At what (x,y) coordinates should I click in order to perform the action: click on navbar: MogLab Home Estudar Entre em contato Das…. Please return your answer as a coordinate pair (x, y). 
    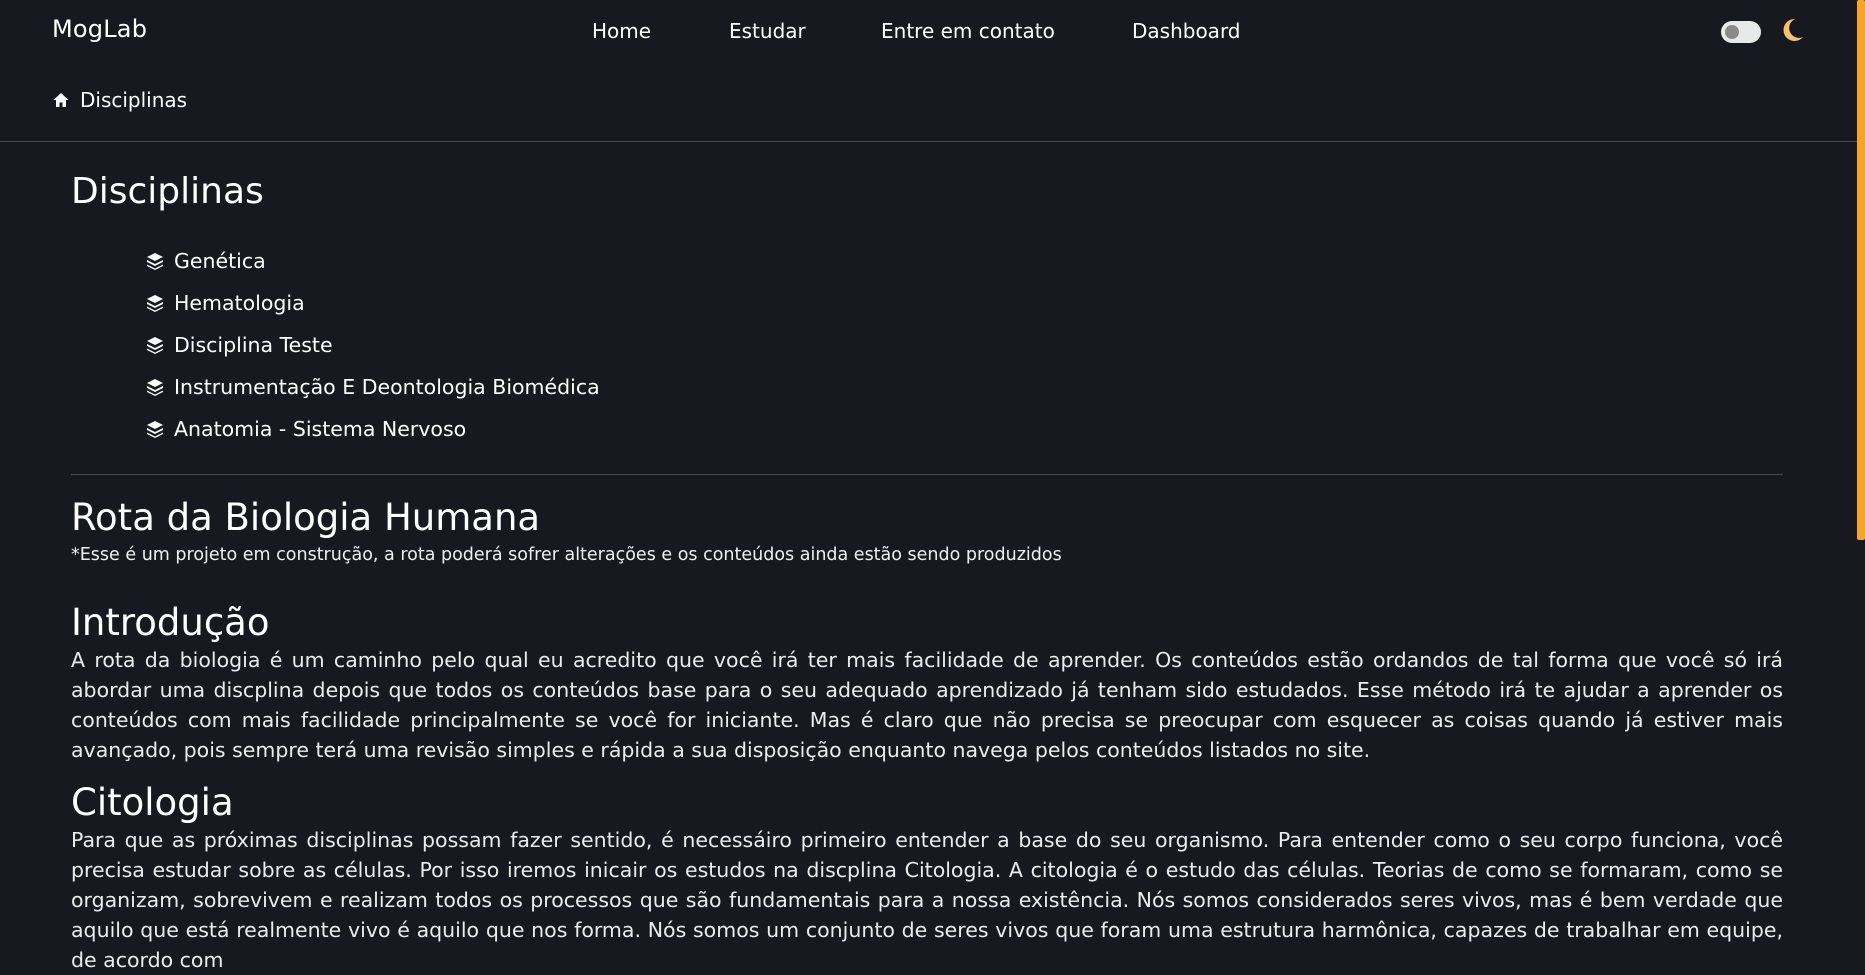
    Looking at the image, I should click on (932, 32).